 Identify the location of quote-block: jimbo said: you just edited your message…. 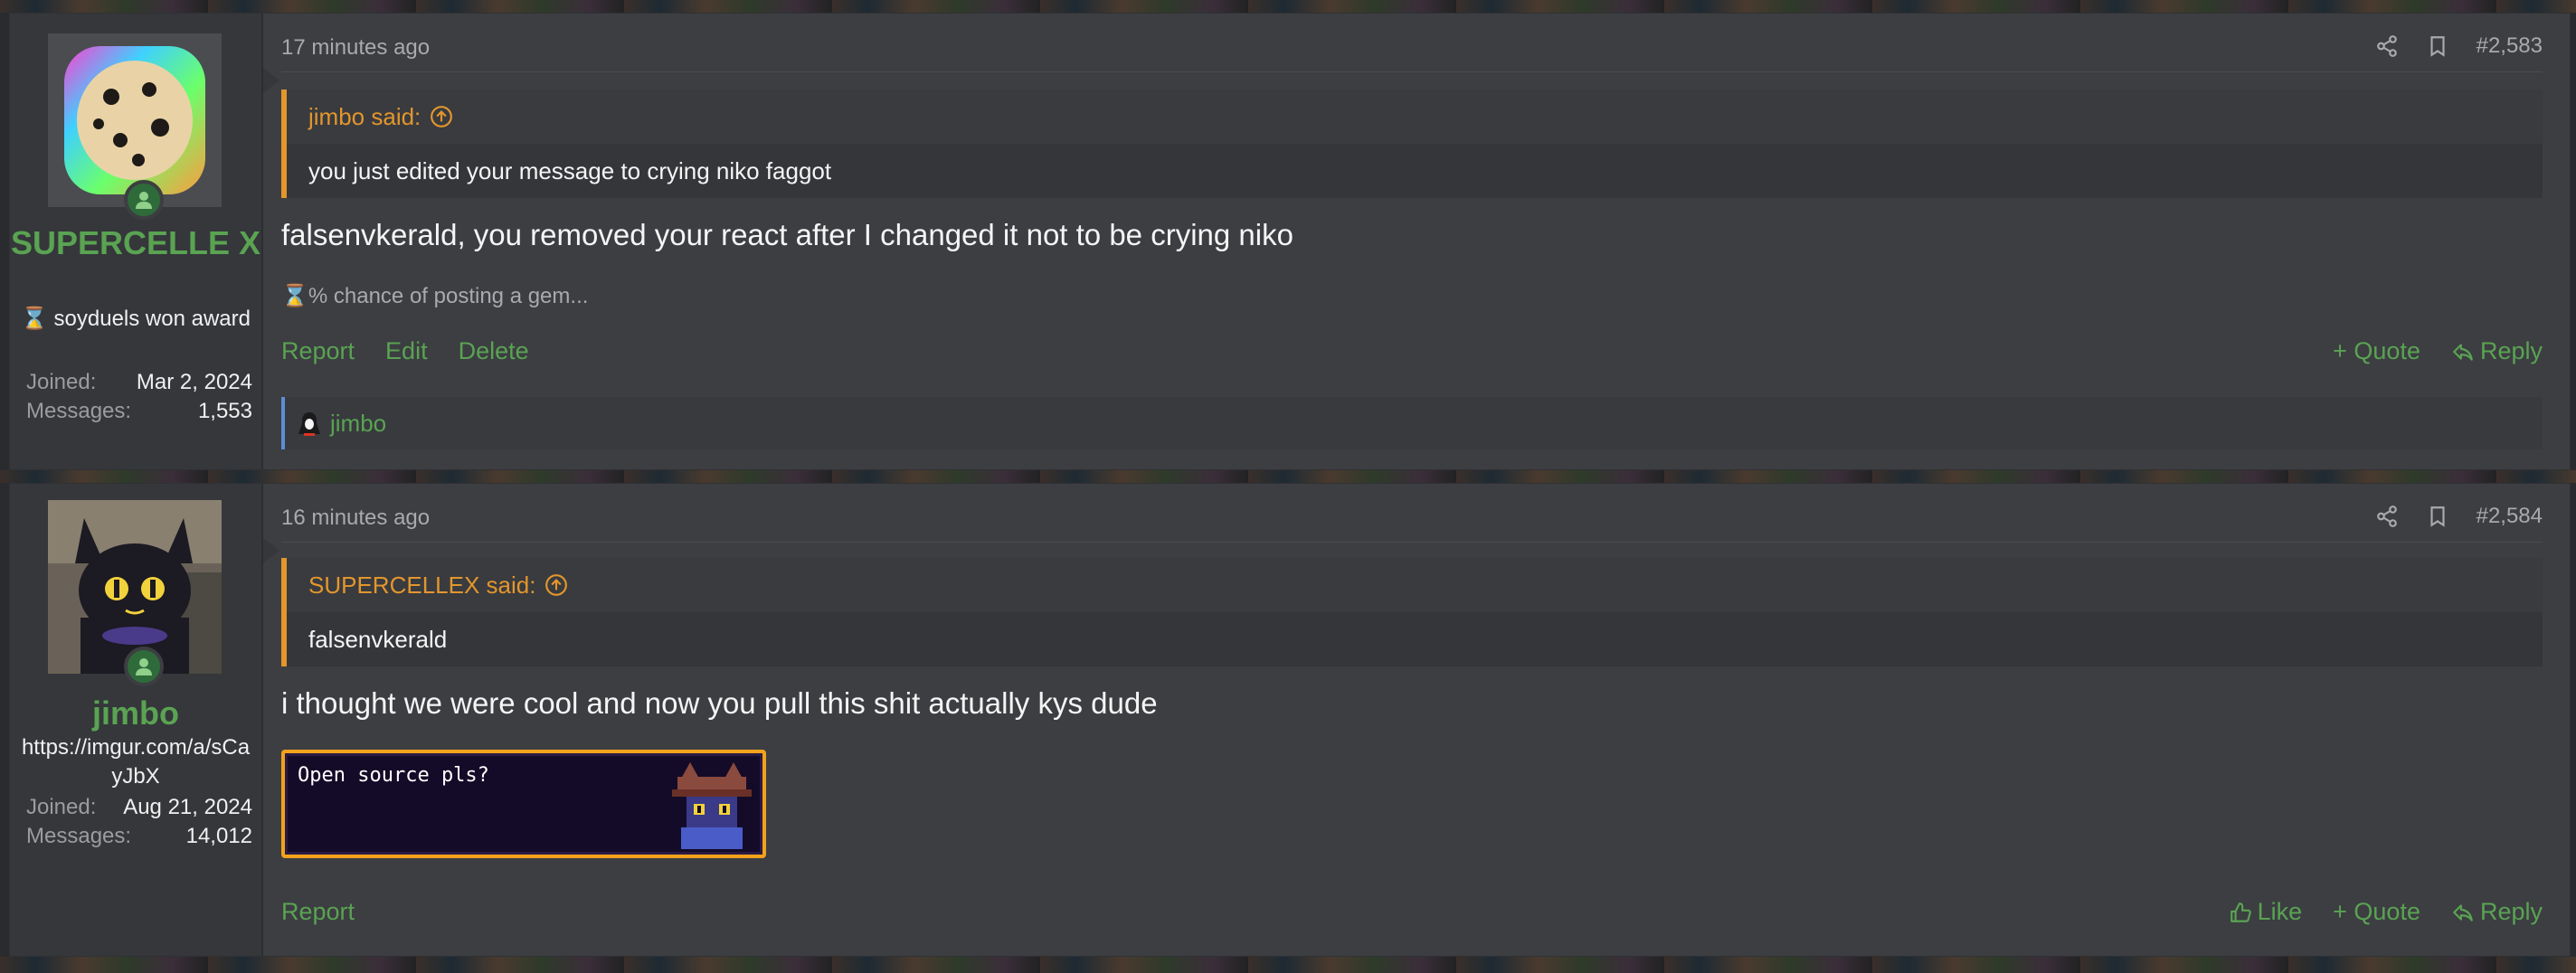
(1412, 144).